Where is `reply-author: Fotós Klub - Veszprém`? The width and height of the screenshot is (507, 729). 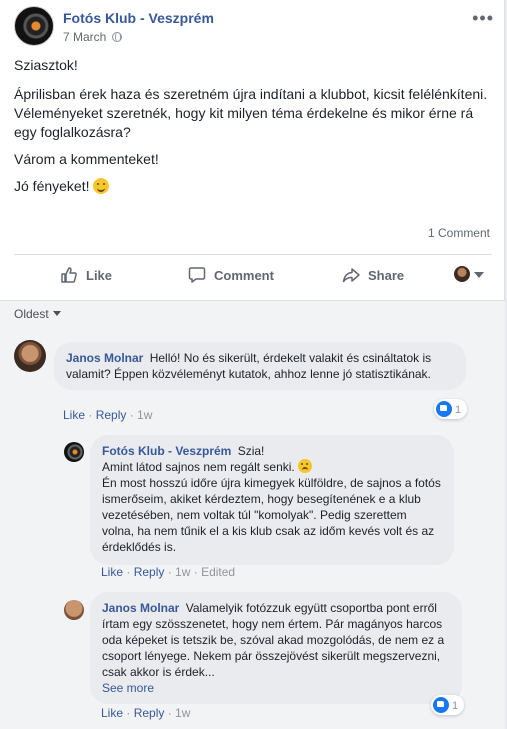
reply-author: Fotós Klub - Veszprém is located at coordinates (166, 451).